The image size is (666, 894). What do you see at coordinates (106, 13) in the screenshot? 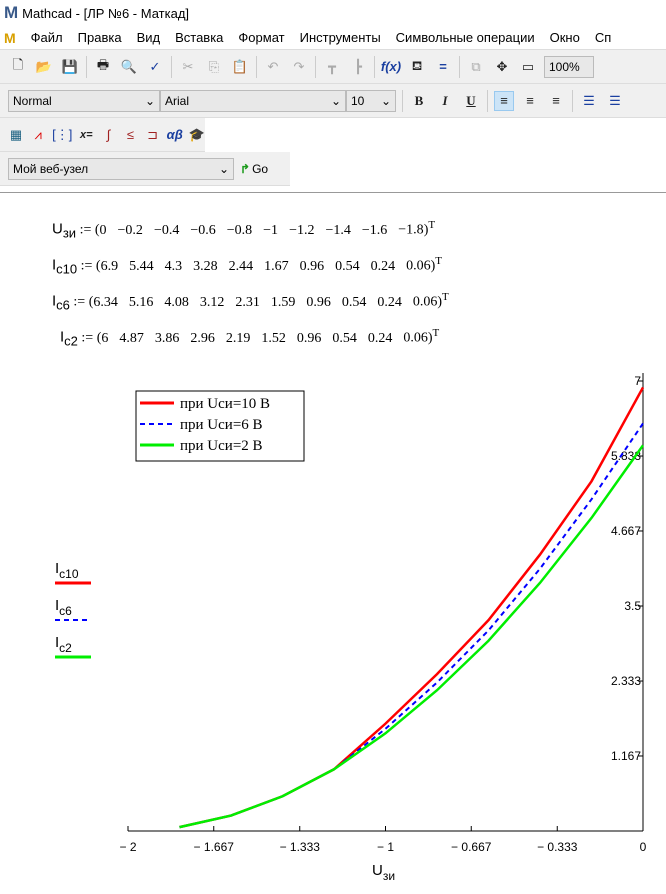
I see `window-title: Mathcad - [ЛР №6 - Маткад]` at bounding box center [106, 13].